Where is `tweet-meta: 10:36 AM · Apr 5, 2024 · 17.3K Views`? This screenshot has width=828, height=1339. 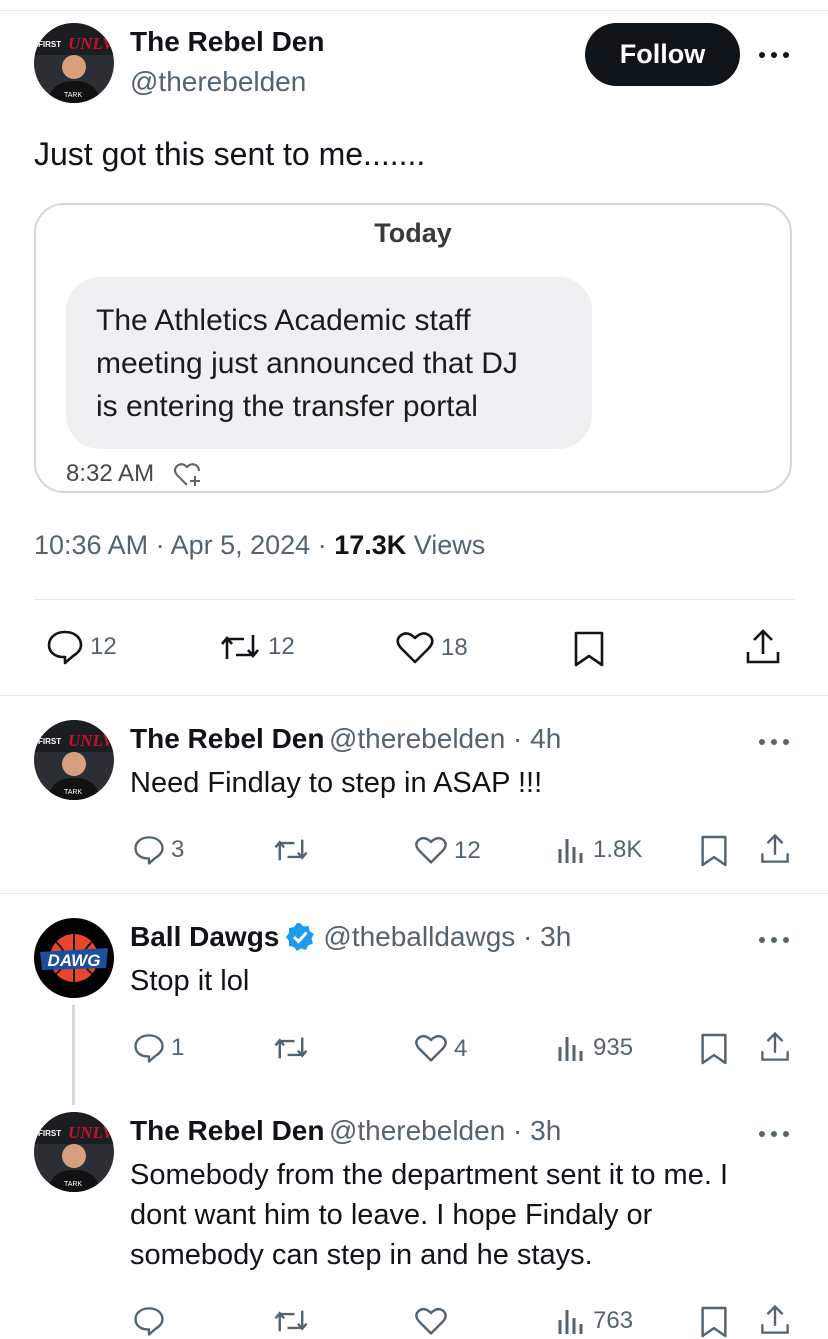
tweet-meta: 10:36 AM · Apr 5, 2024 · 17.3K Views is located at coordinates (260, 545).